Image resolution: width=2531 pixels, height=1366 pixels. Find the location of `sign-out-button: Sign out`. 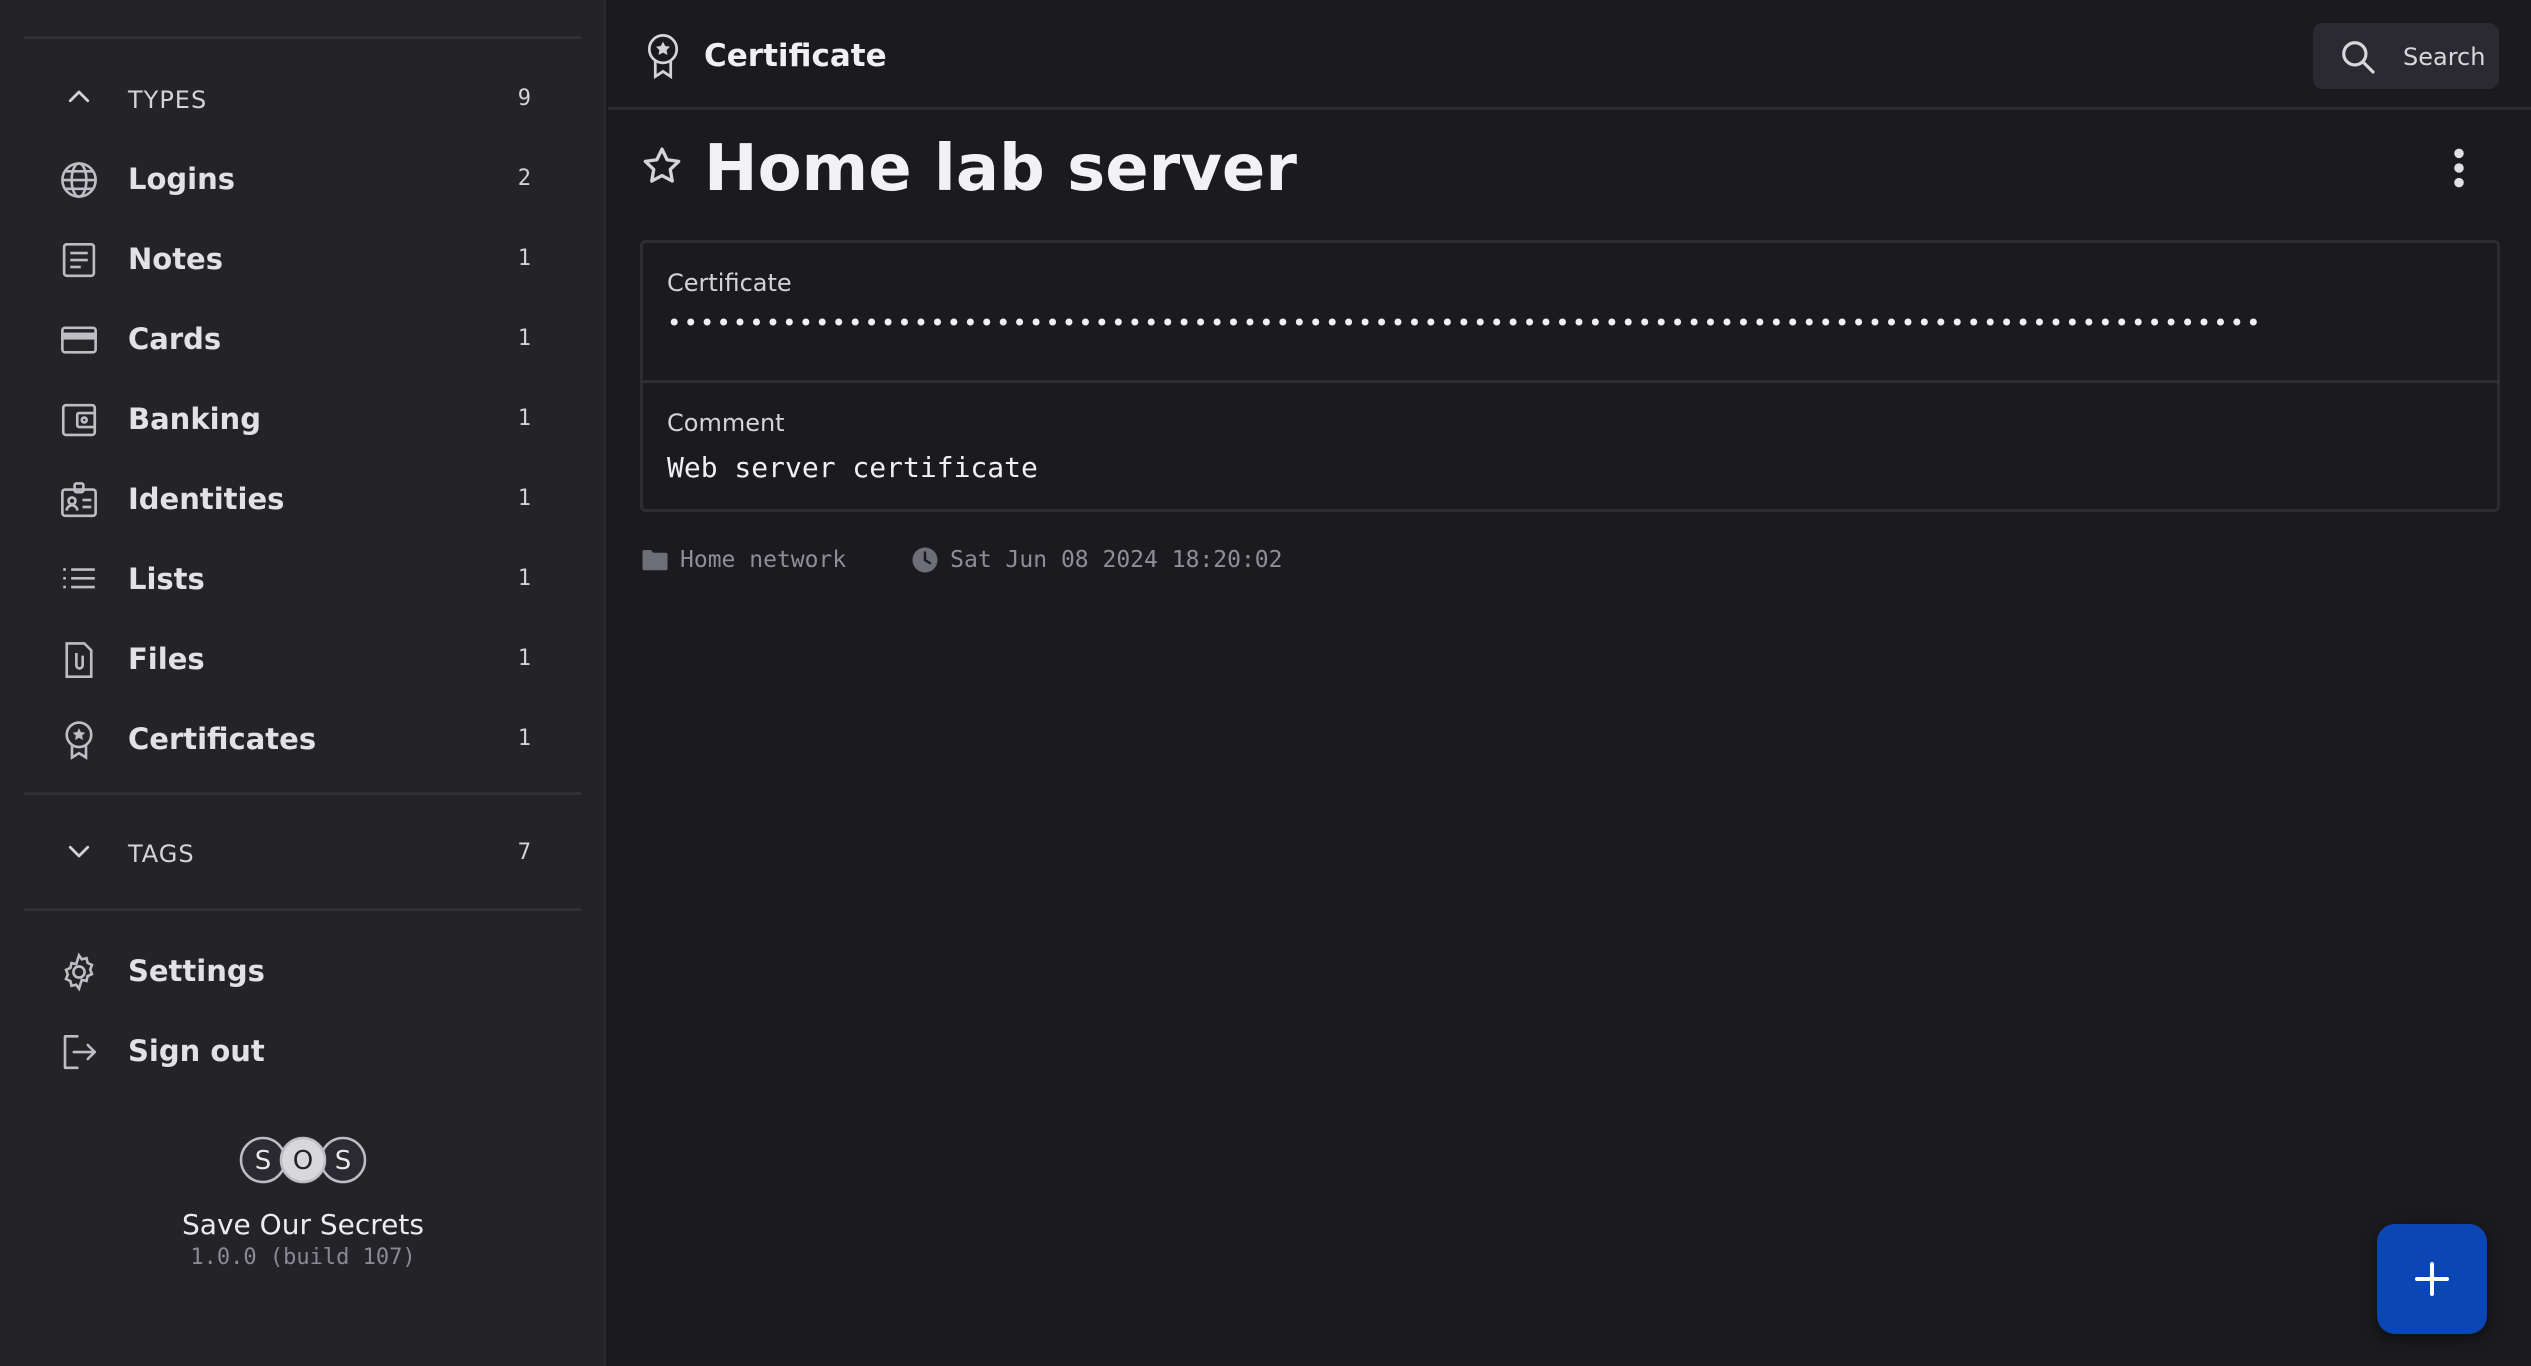

sign-out-button: Sign out is located at coordinates (302, 1050).